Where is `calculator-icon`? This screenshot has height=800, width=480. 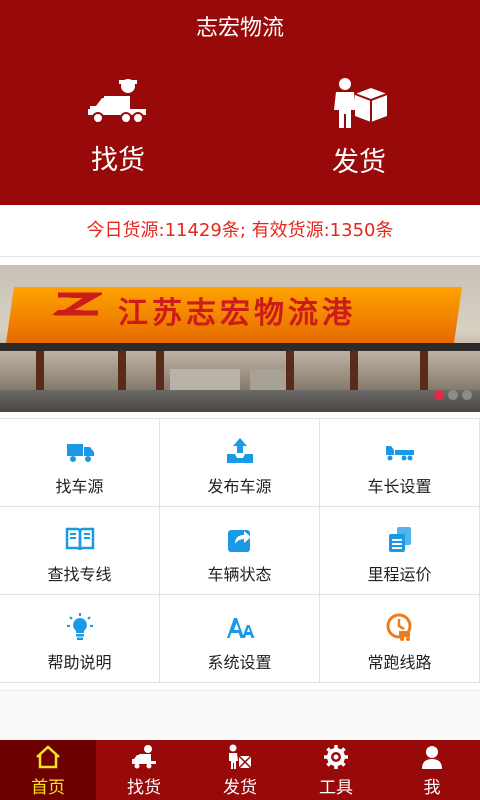 calculator-icon is located at coordinates (399, 539).